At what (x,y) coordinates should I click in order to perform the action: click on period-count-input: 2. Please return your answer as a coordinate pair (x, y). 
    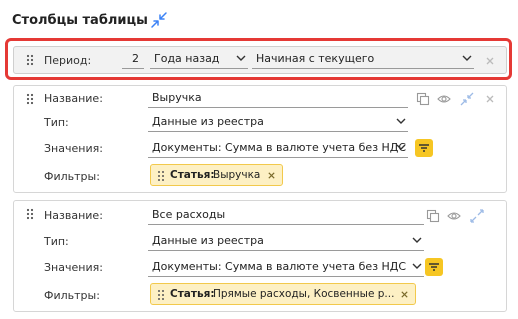
    Looking at the image, I should click on (133, 59).